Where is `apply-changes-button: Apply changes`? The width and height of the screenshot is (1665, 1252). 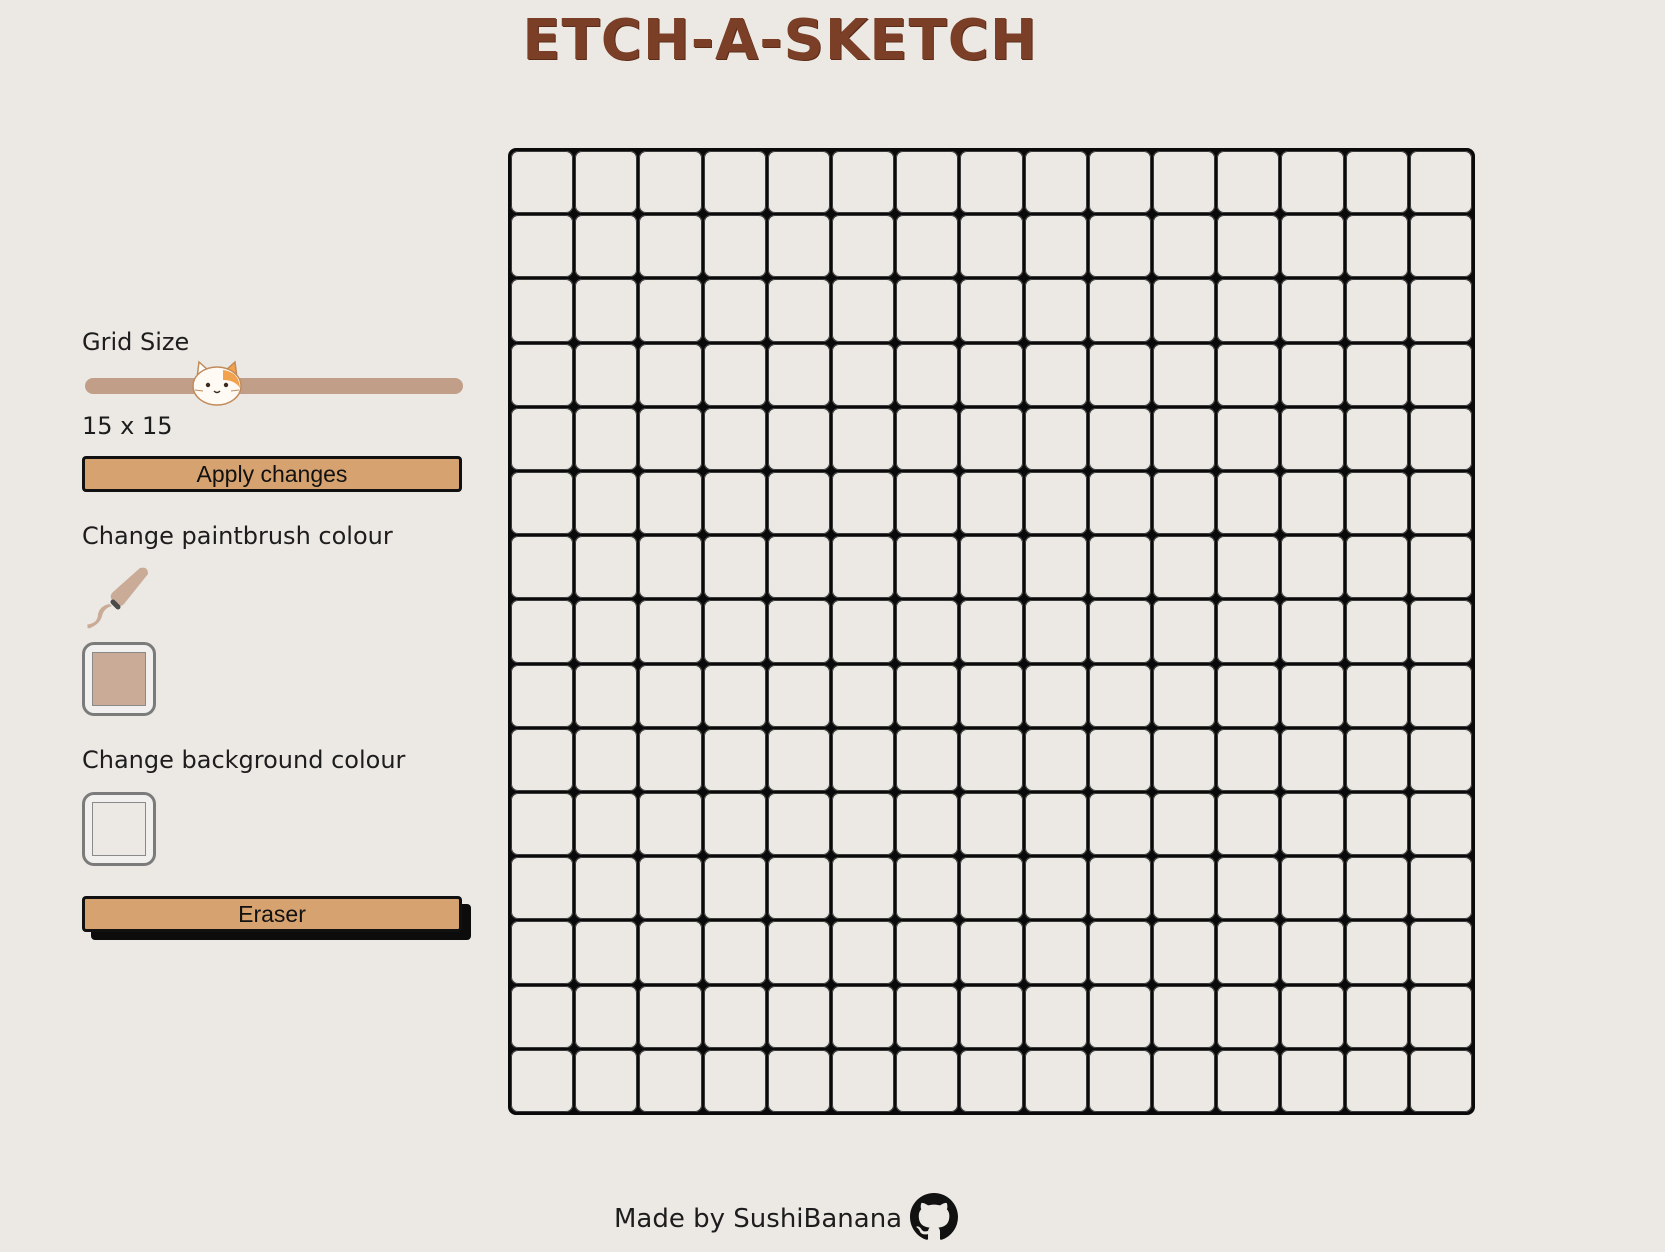
apply-changes-button: Apply changes is located at coordinates (272, 474).